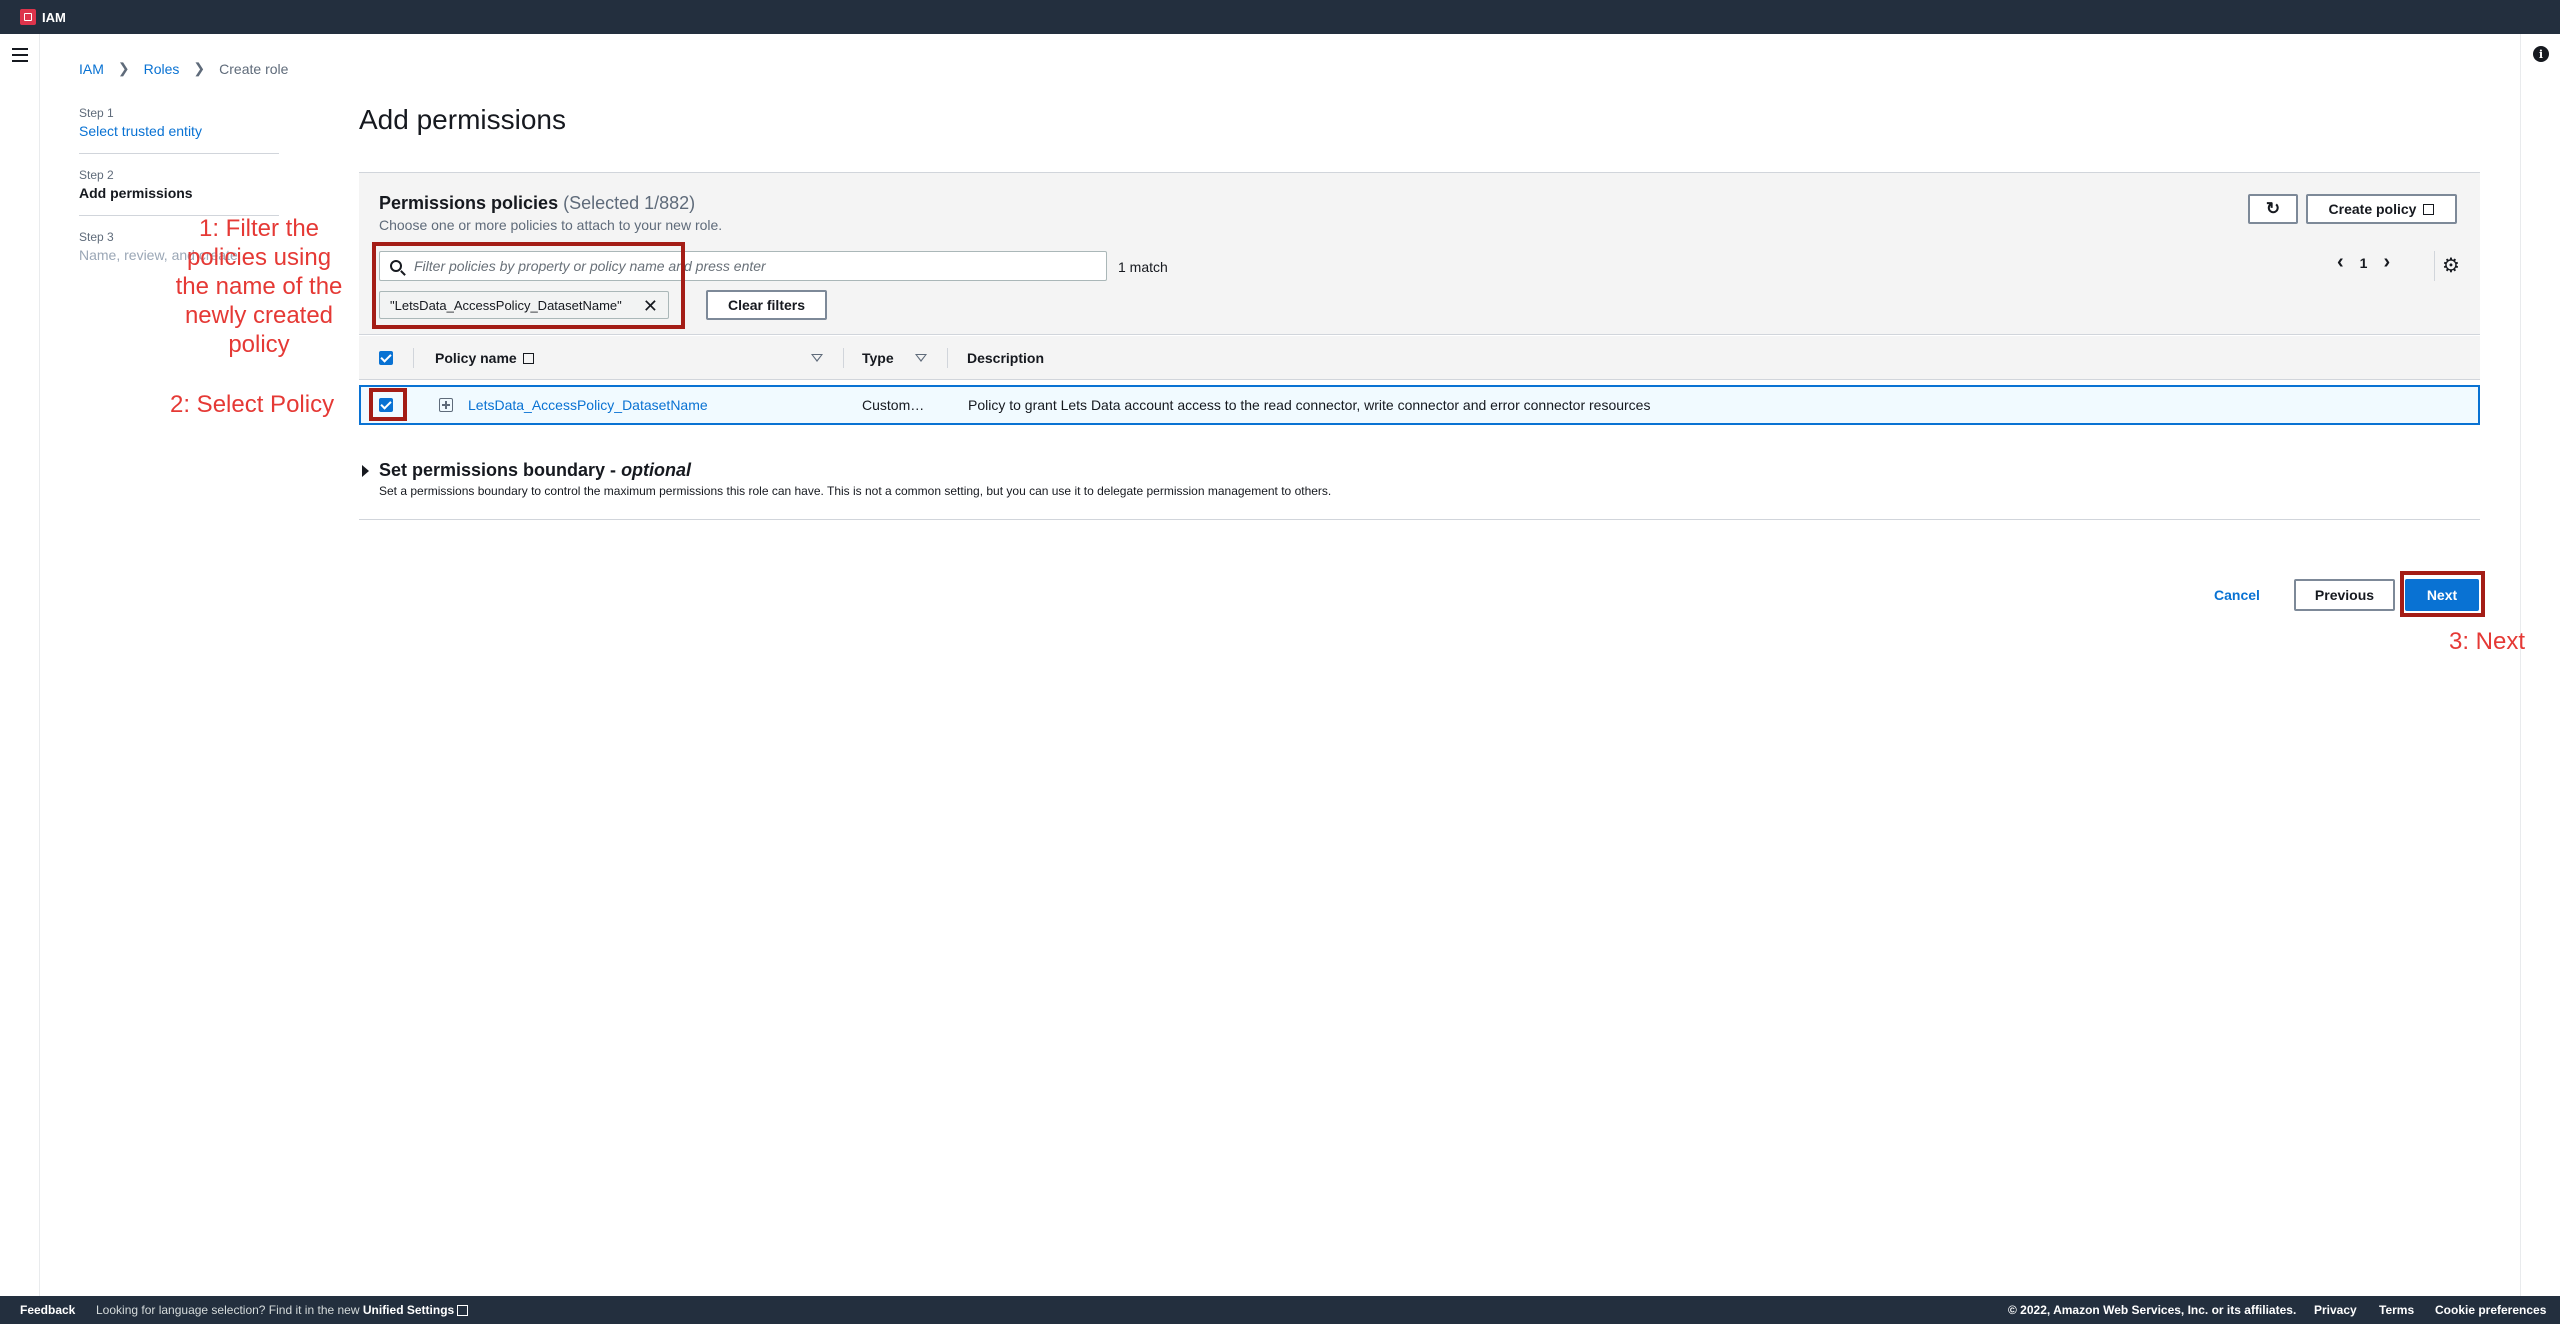 The width and height of the screenshot is (2560, 1324). Describe the element at coordinates (2396, 1310) in the screenshot. I see `terms-link: Terms` at that location.